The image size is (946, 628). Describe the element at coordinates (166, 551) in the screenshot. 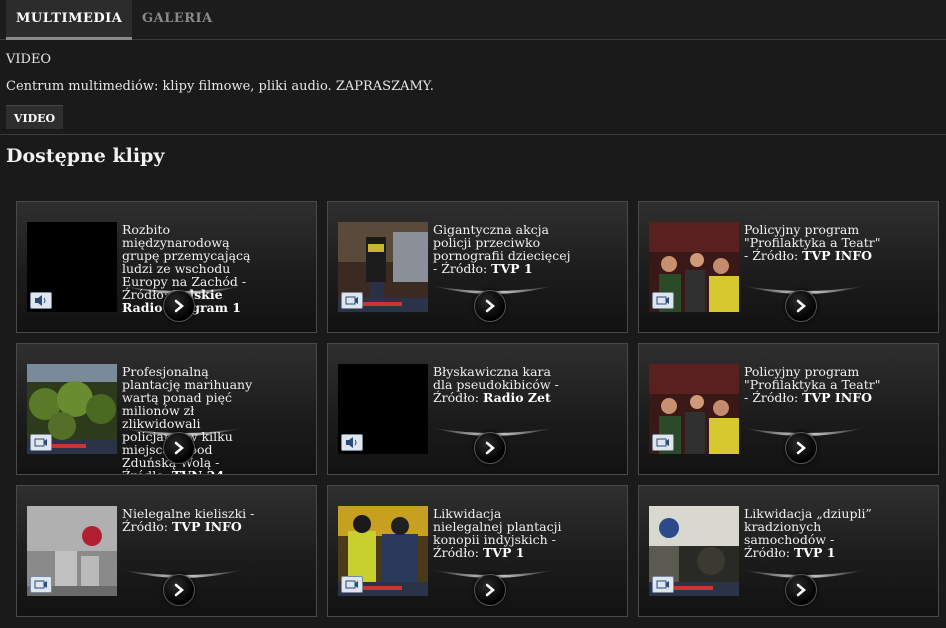

I see `clip-card: Nielegalne kieliszki - Źródło: TVP INFO` at that location.